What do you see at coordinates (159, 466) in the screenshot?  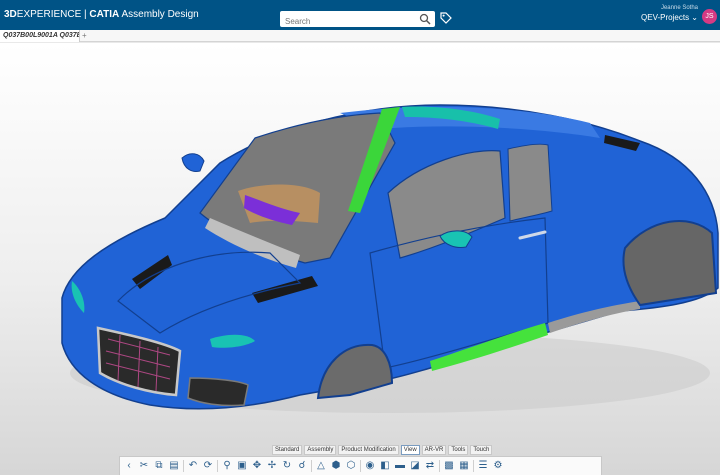 I see `copy-icon: ⧉` at bounding box center [159, 466].